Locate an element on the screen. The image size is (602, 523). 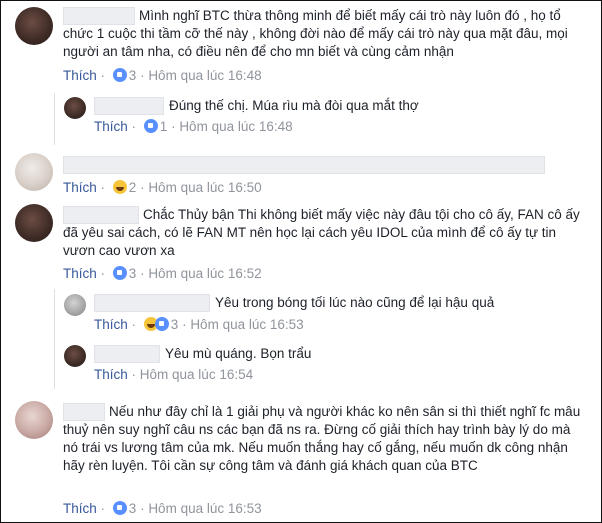
comment-actions: Thích · 1 · Hôm qua lúc 16:48 is located at coordinates (193, 126).